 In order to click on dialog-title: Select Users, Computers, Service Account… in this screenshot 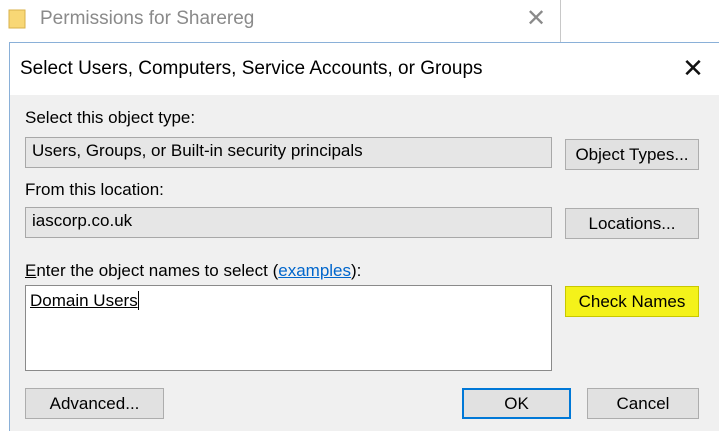, I will do `click(251, 68)`.